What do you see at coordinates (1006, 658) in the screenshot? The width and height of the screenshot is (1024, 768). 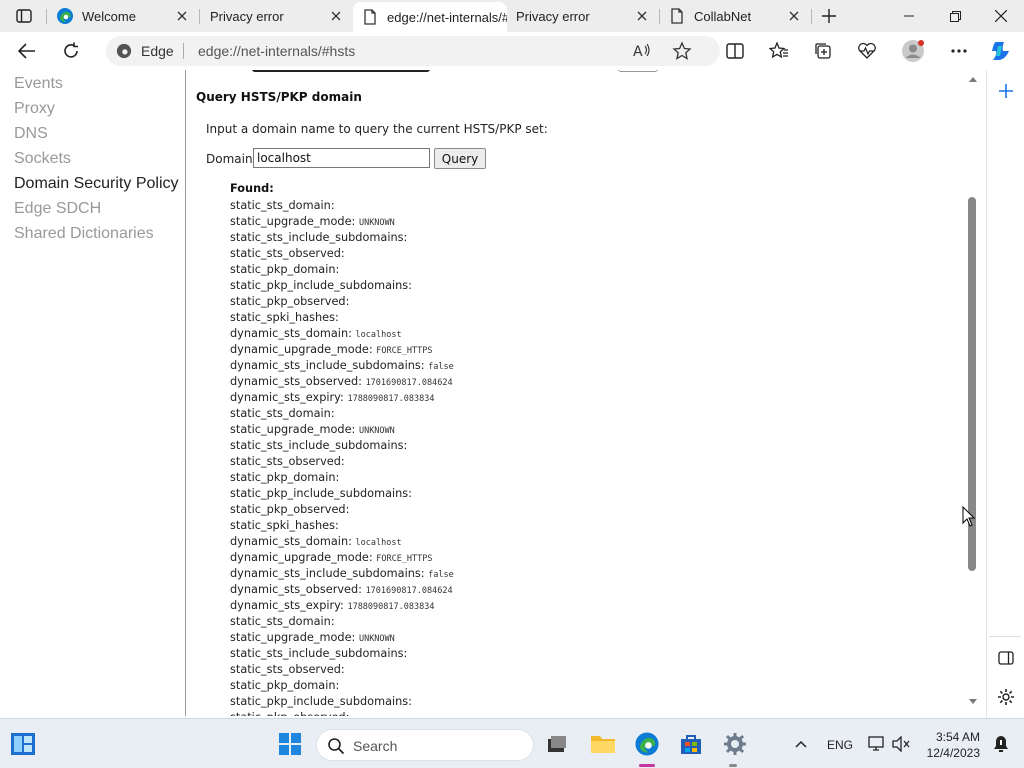 I see `hide-sidebar-button` at bounding box center [1006, 658].